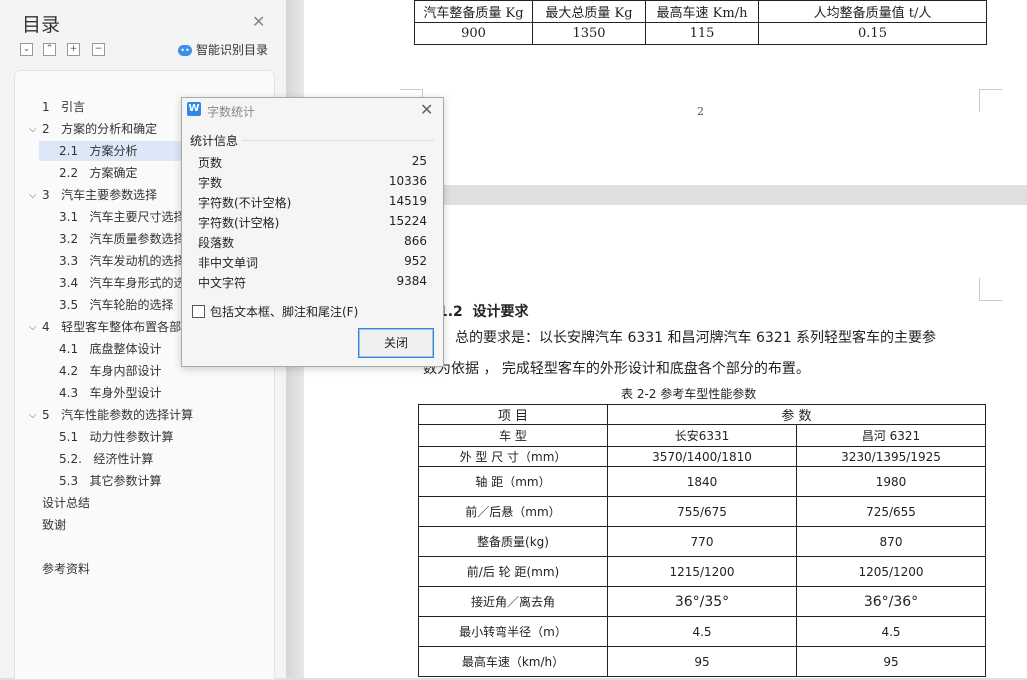 Image resolution: width=1027 pixels, height=680 pixels. What do you see at coordinates (66, 569) in the screenshot?
I see `toc-item-references: 参考资料` at bounding box center [66, 569].